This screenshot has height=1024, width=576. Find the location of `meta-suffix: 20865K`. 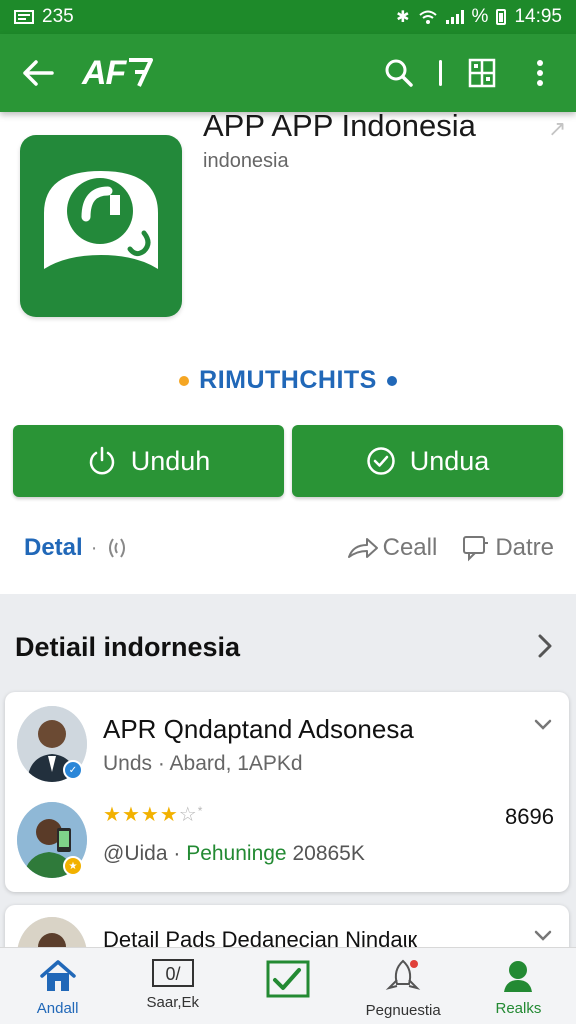

meta-suffix: 20865K is located at coordinates (328, 853).